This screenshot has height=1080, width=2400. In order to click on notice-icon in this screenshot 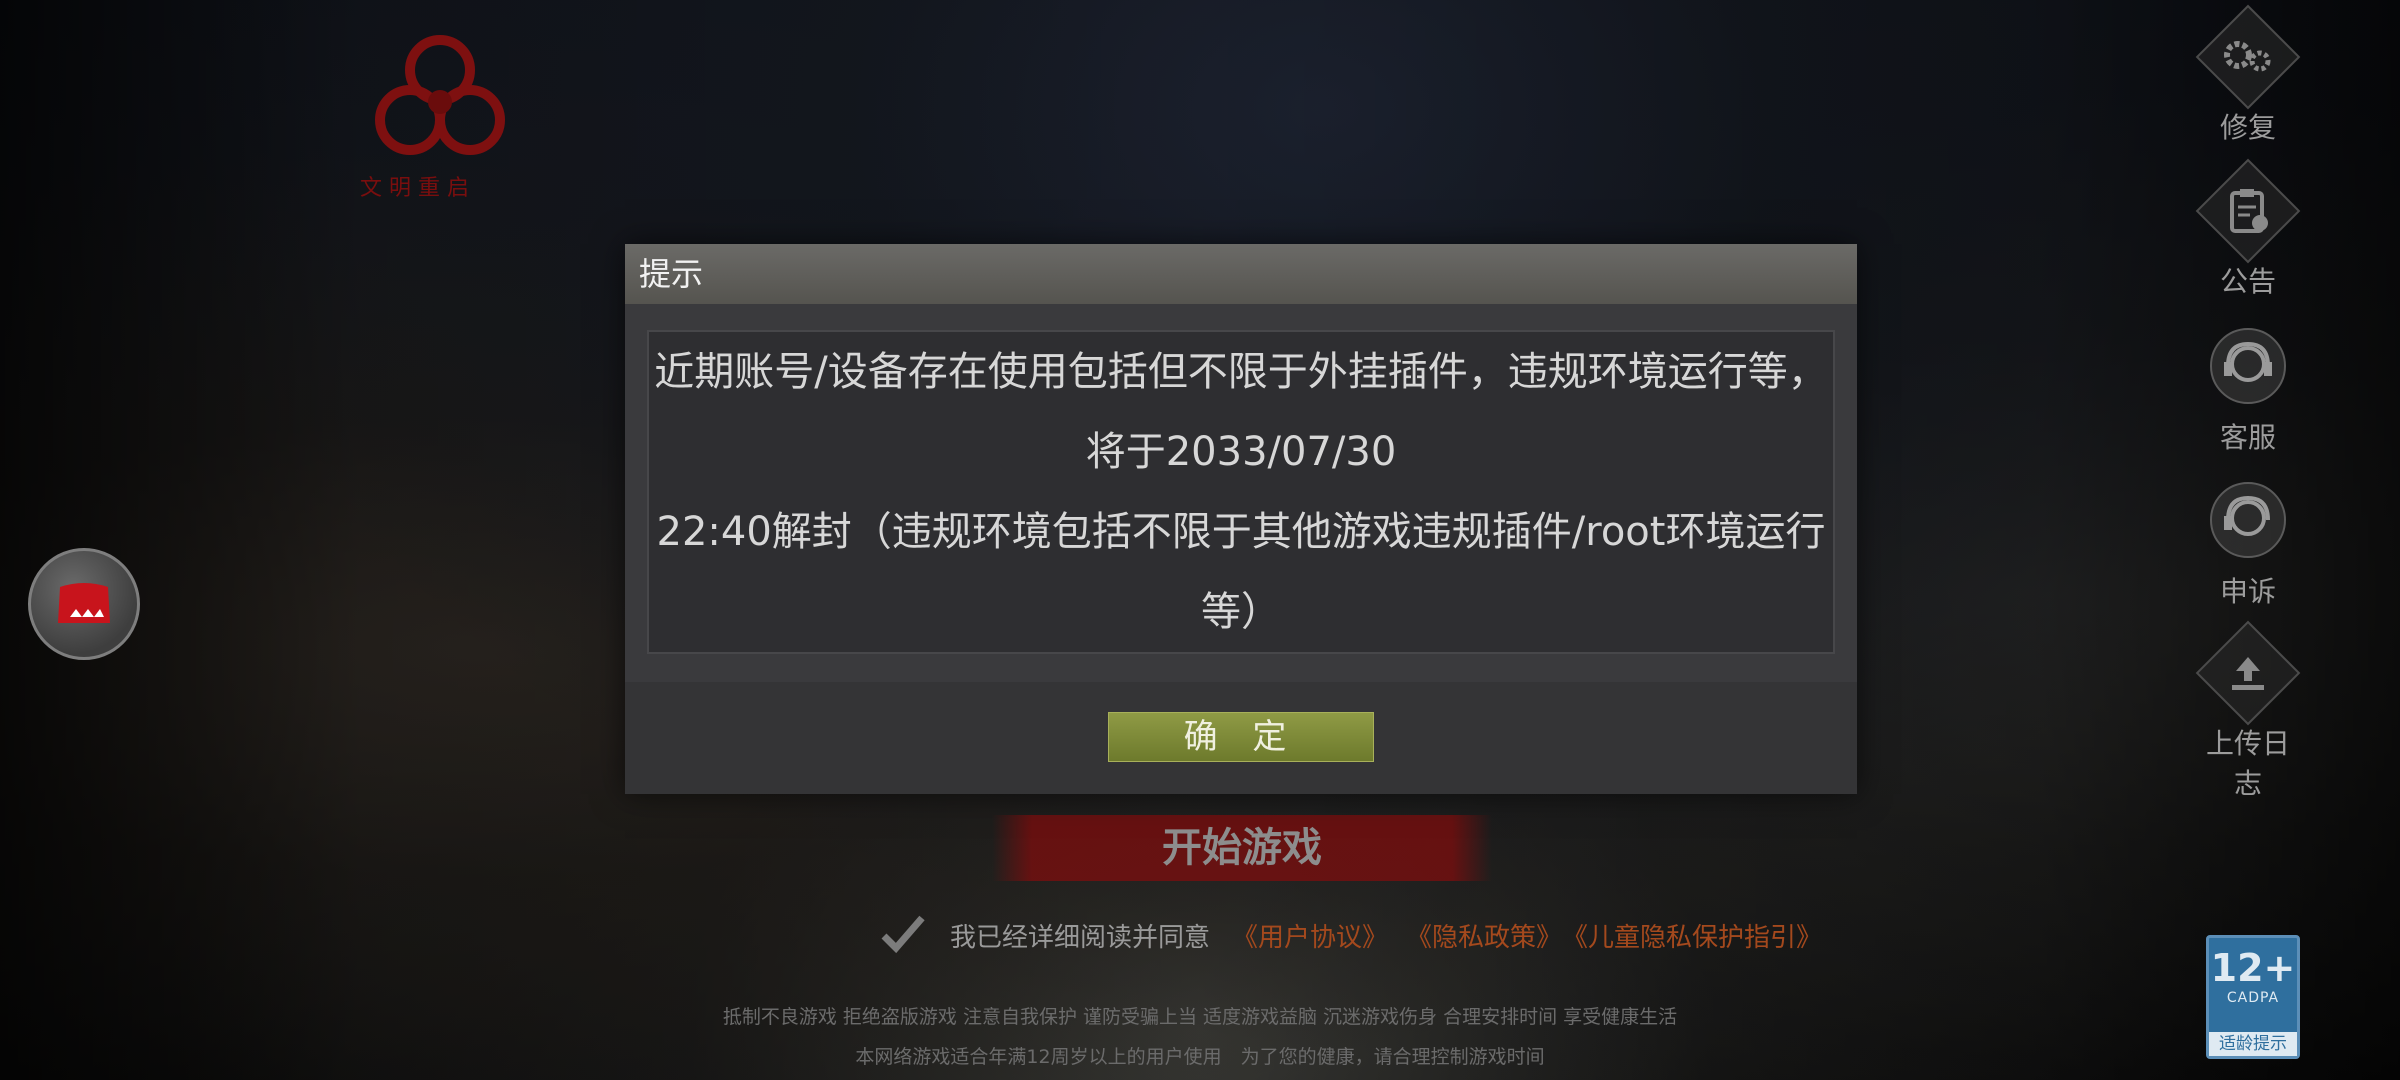, I will do `click(2249, 211)`.